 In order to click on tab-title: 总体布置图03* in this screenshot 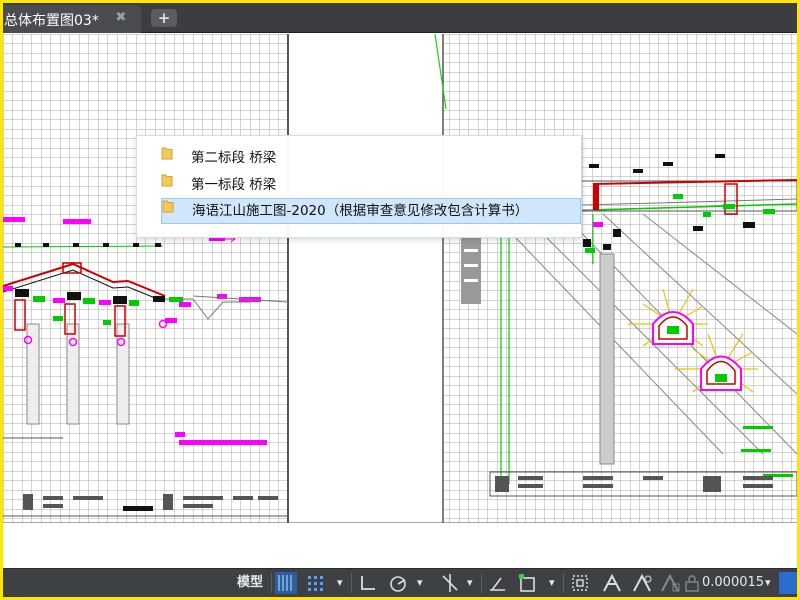, I will do `click(51, 21)`.